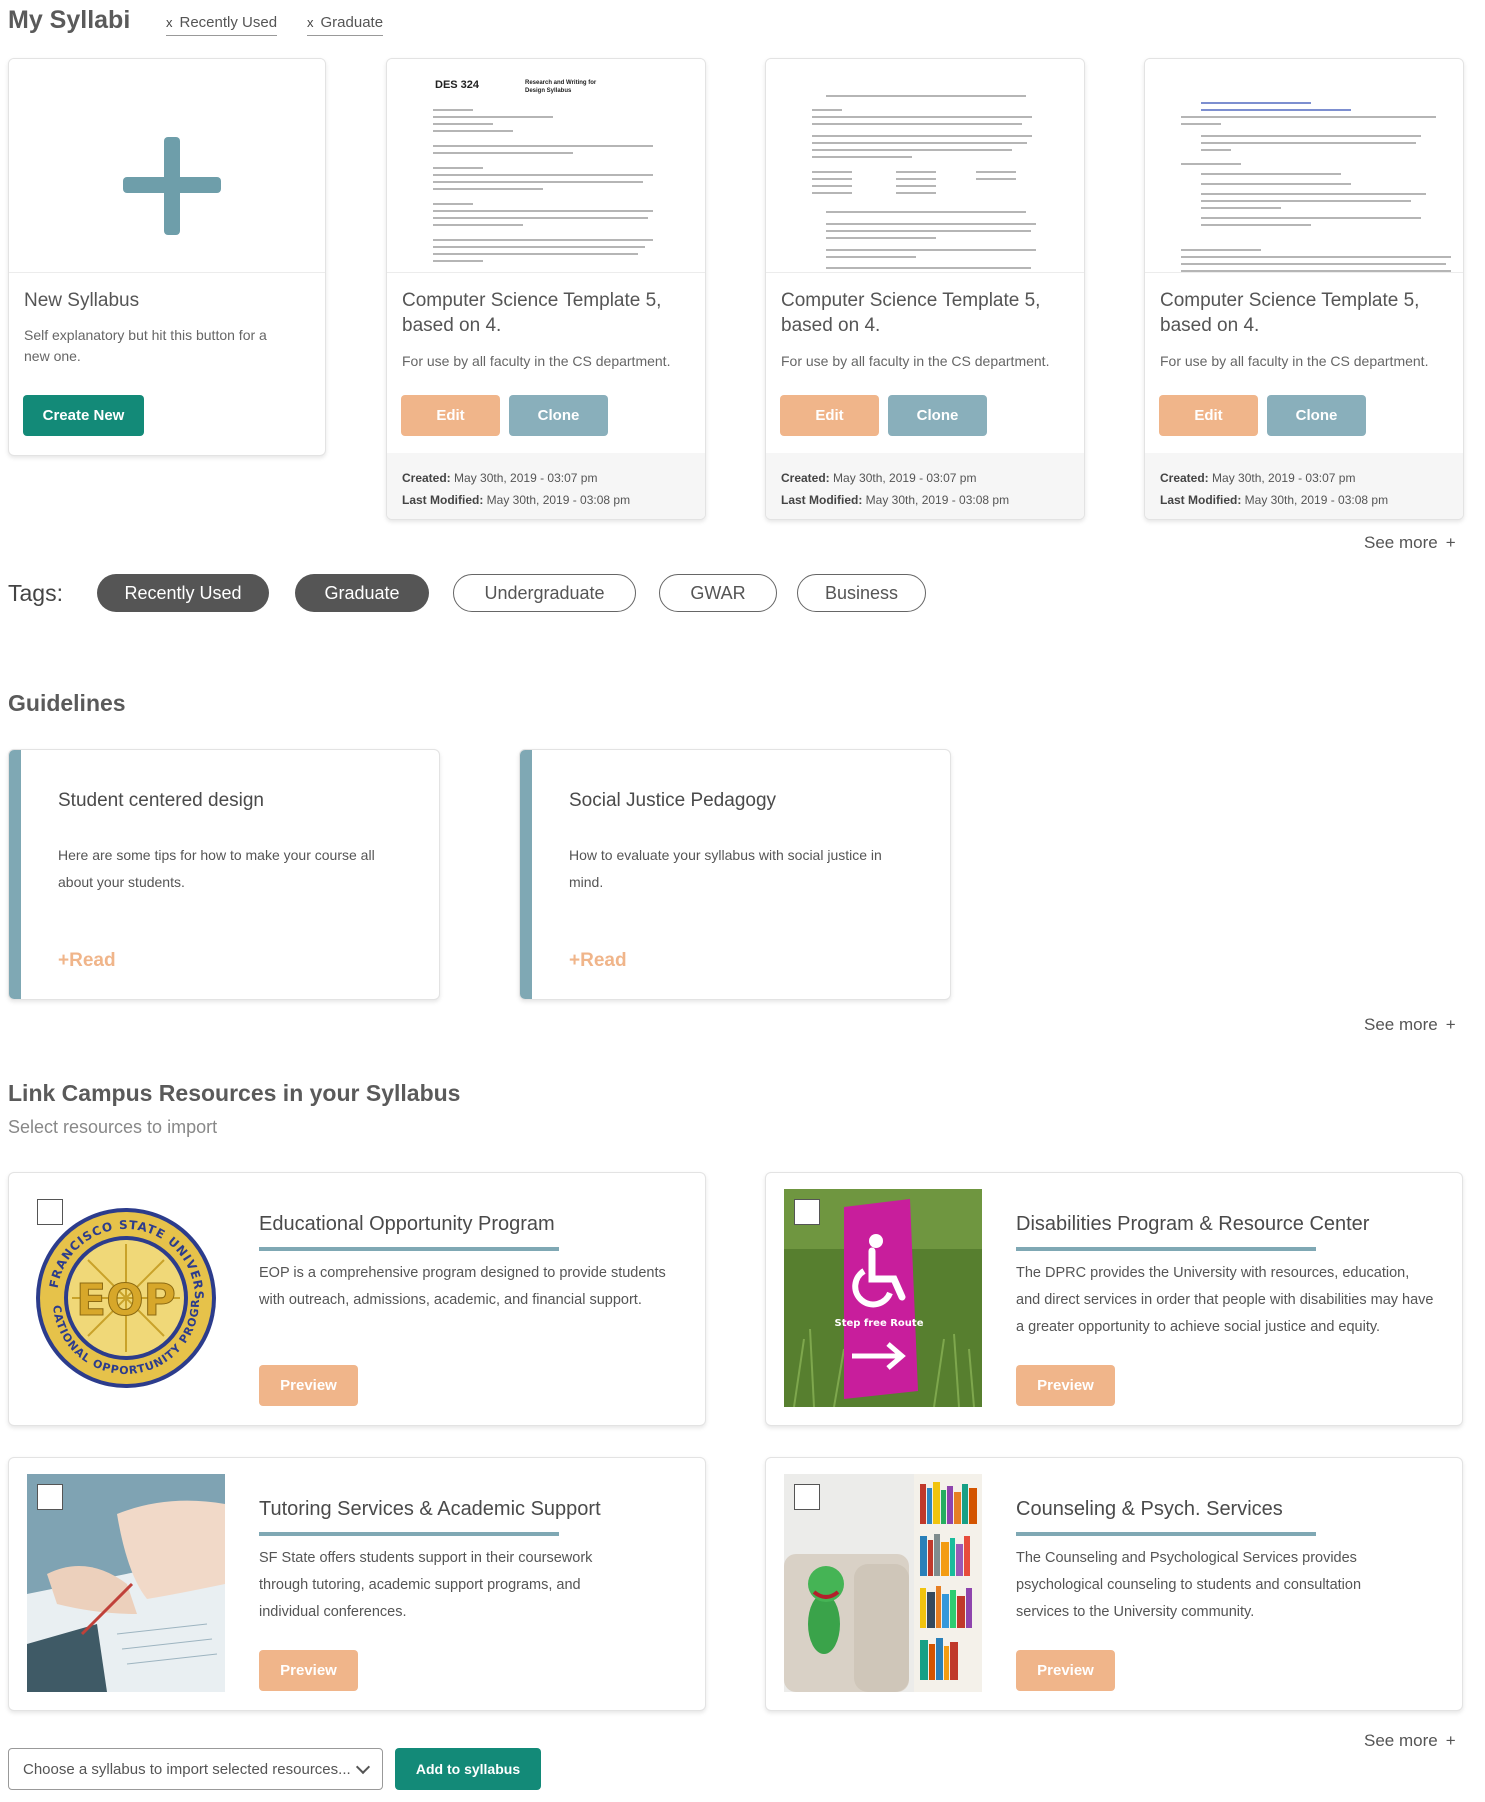  Describe the element at coordinates (1149, 1509) in the screenshot. I see `resource-title: Counseling & Psych. Services` at that location.